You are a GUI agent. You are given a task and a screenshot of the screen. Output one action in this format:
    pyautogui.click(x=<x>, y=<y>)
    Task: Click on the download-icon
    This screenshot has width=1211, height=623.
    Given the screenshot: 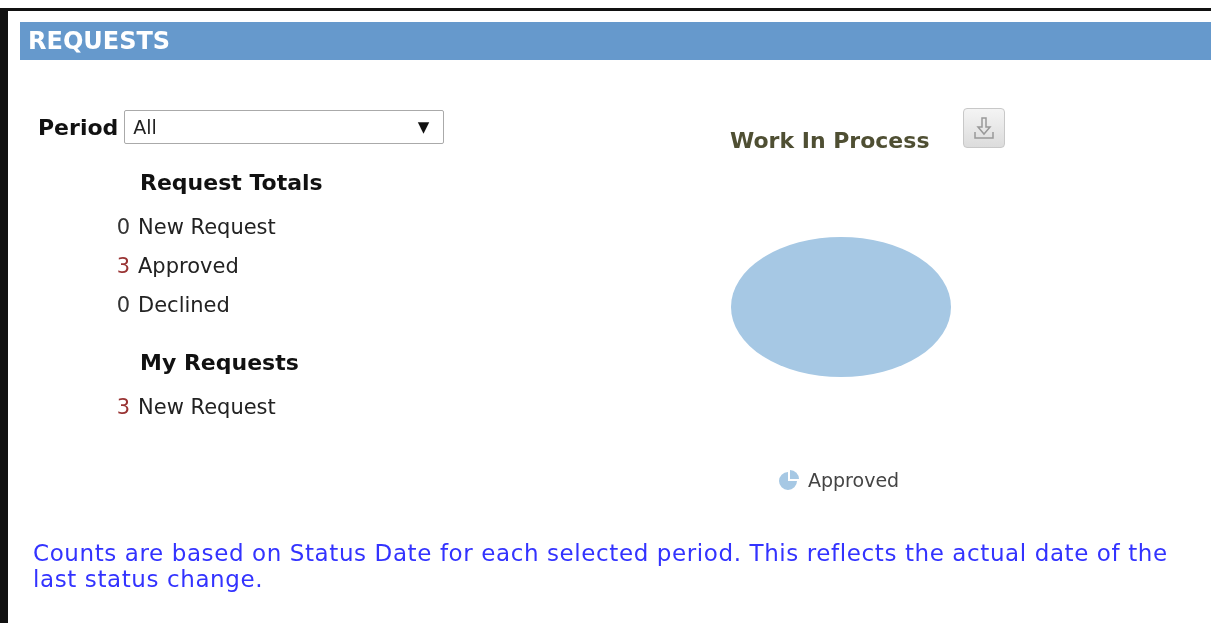 What is the action you would take?
    pyautogui.click(x=984, y=128)
    